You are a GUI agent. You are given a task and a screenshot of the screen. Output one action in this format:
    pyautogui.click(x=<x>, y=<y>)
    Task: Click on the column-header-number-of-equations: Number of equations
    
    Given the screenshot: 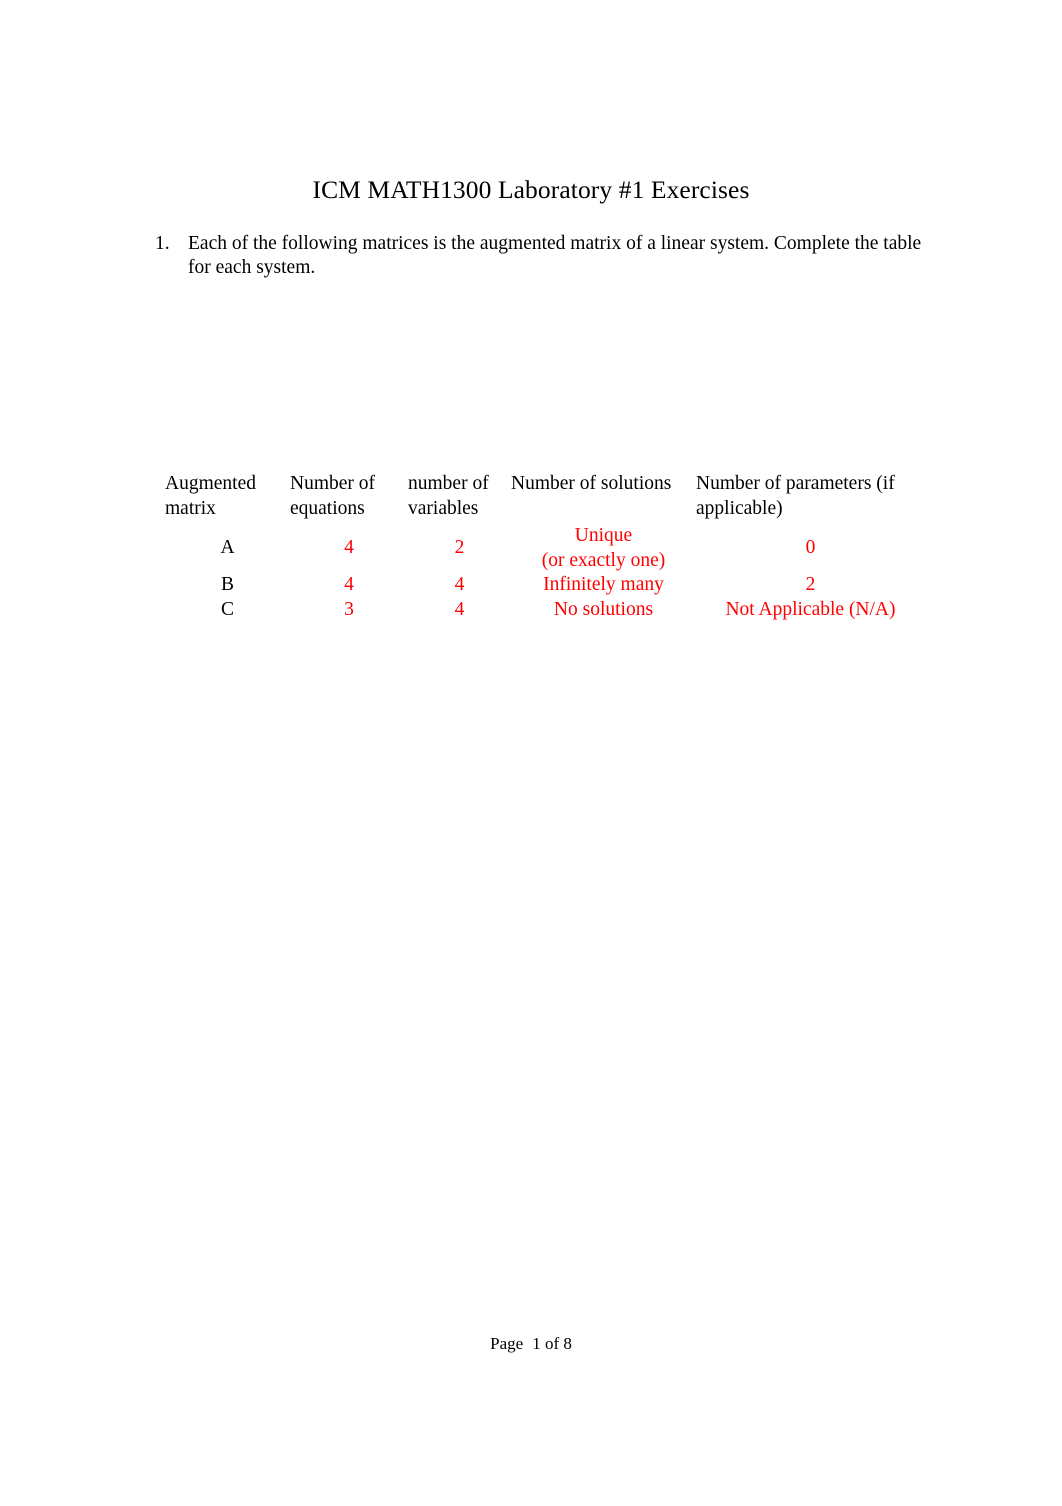 What is the action you would take?
    pyautogui.click(x=349, y=498)
    